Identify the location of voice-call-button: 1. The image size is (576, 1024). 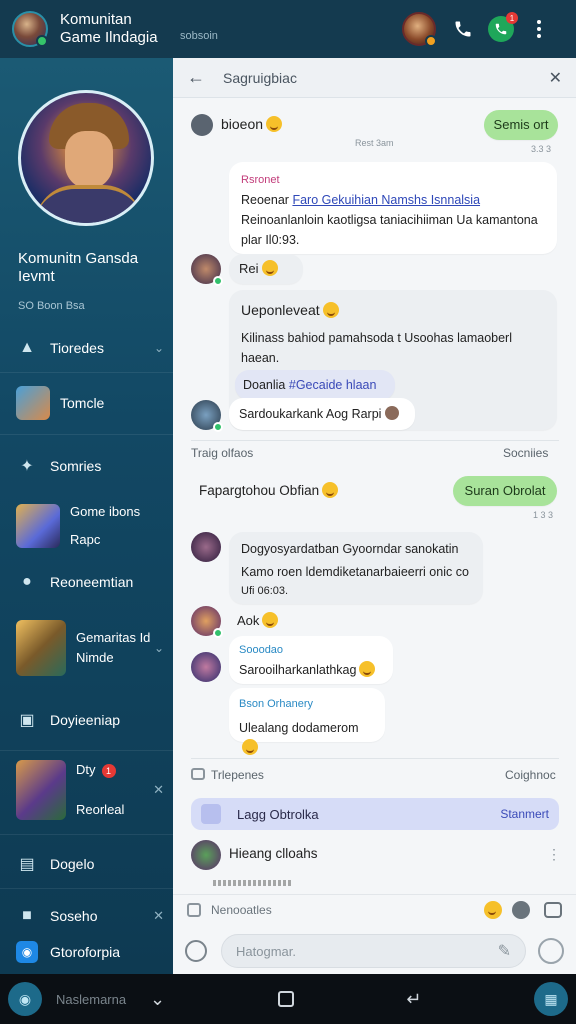
(503, 27).